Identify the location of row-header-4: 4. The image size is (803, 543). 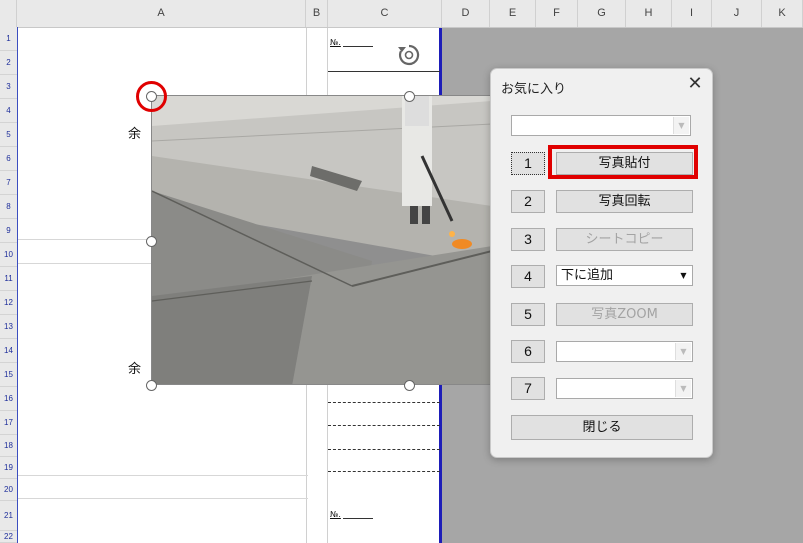
(8, 111).